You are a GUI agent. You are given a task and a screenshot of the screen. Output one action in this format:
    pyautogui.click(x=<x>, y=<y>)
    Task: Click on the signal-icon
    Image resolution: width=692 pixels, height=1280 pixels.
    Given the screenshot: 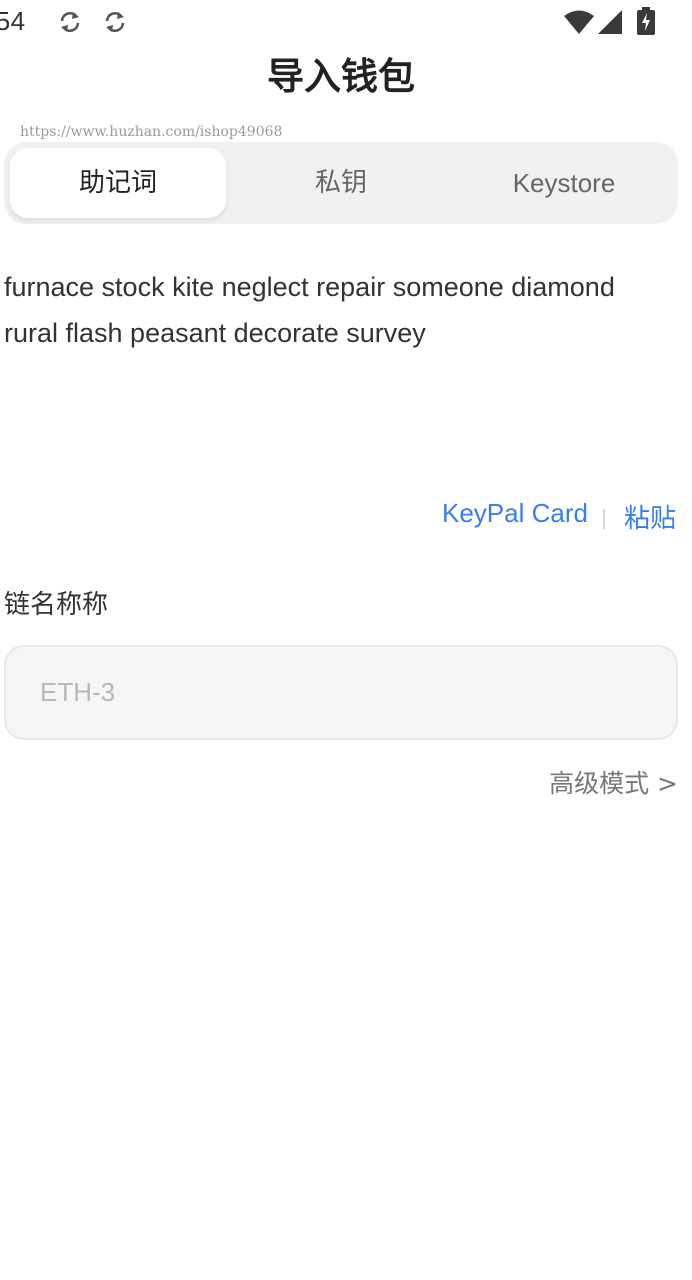 What is the action you would take?
    pyautogui.click(x=610, y=22)
    